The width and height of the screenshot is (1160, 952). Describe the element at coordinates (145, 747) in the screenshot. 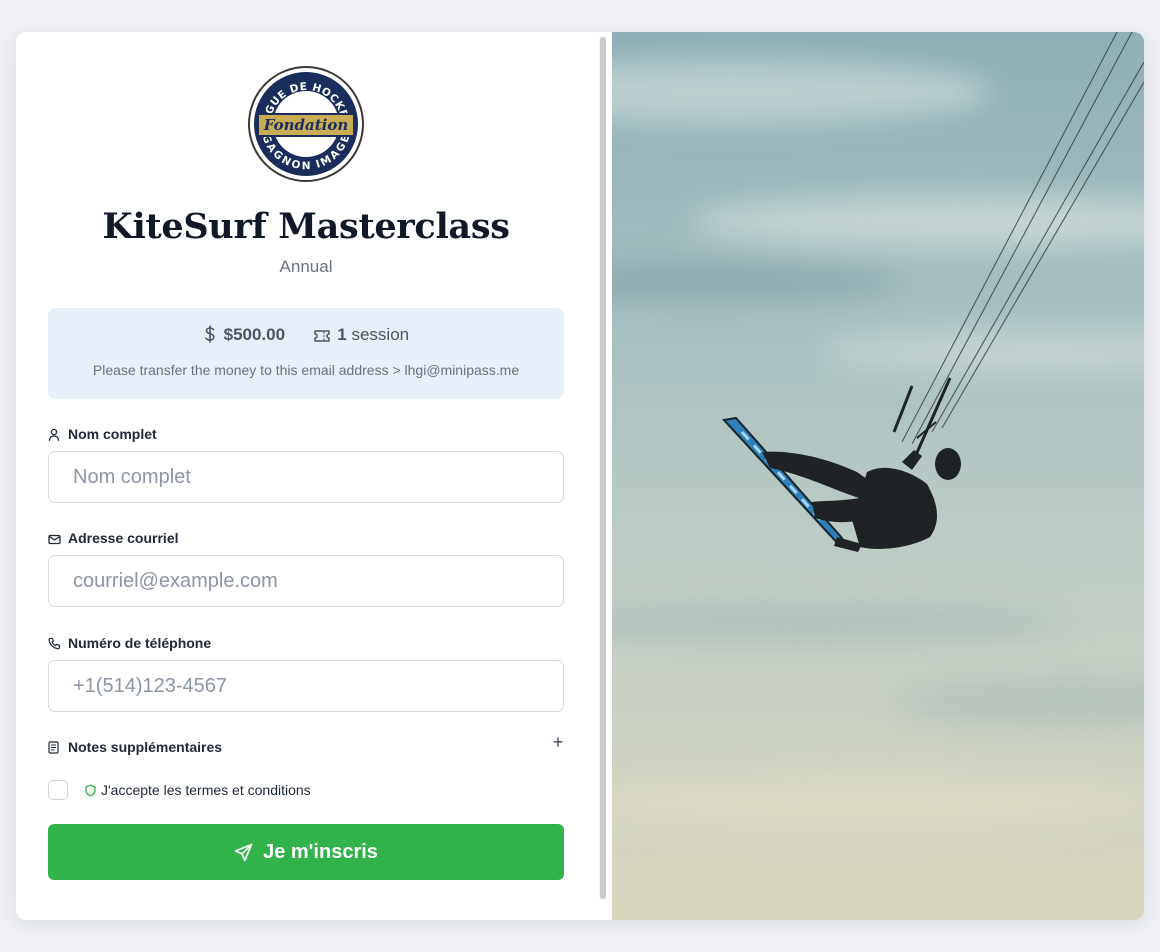

I see `notes-label-text: Notes supplémentaires` at that location.